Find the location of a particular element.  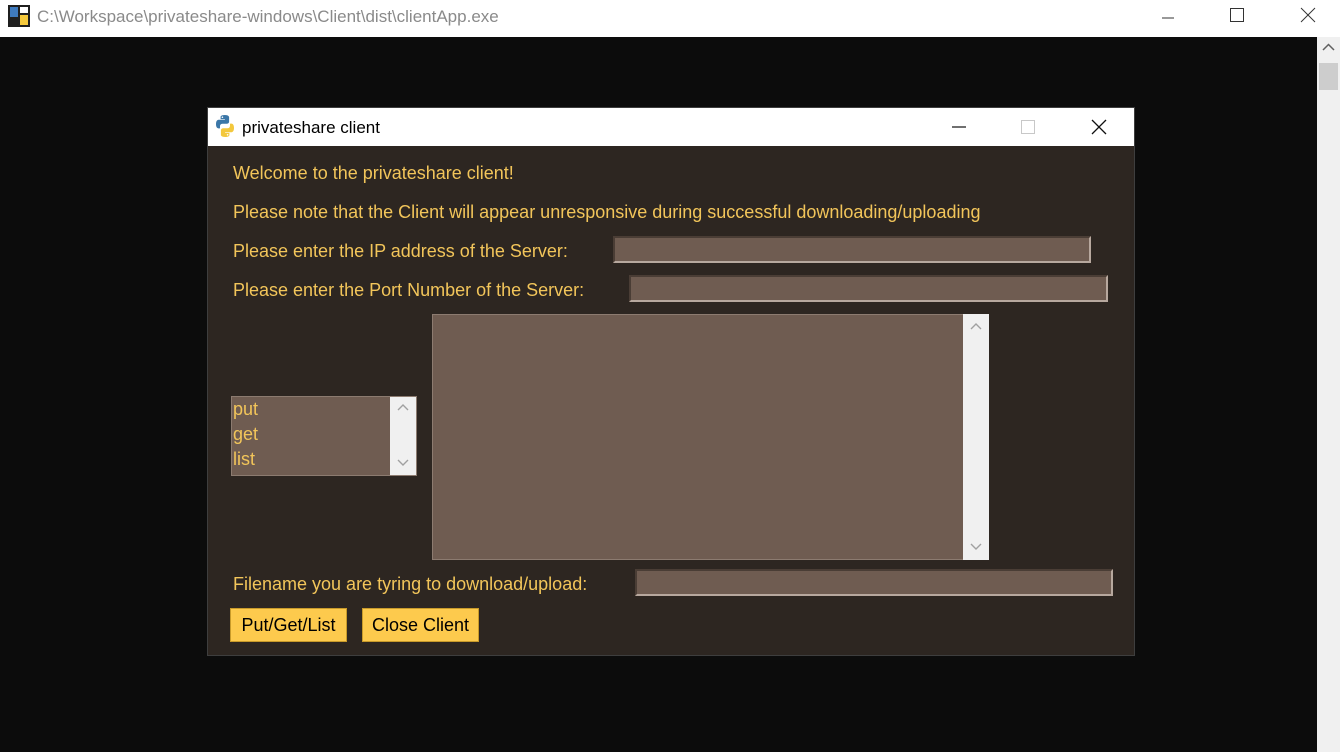

close-client-button: Close Client is located at coordinates (420, 625).